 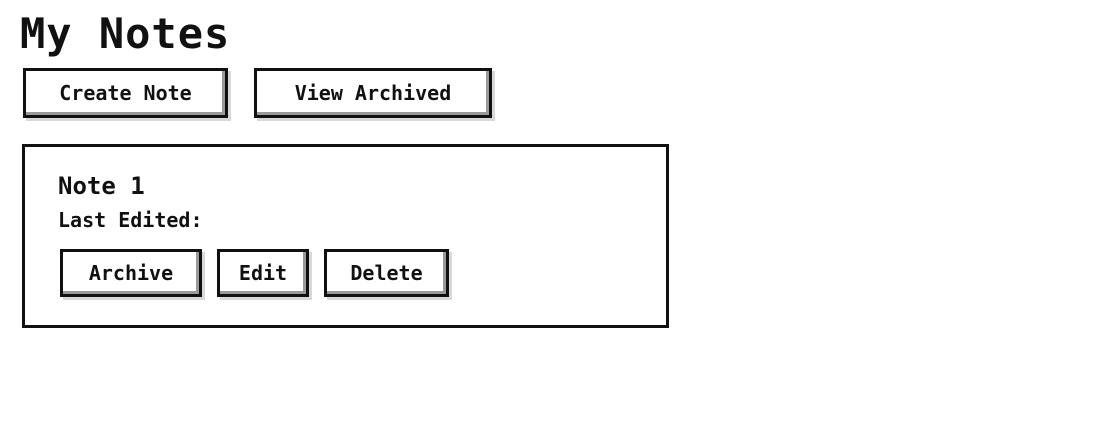 What do you see at coordinates (125, 33) in the screenshot?
I see `page-title: My Notes` at bounding box center [125, 33].